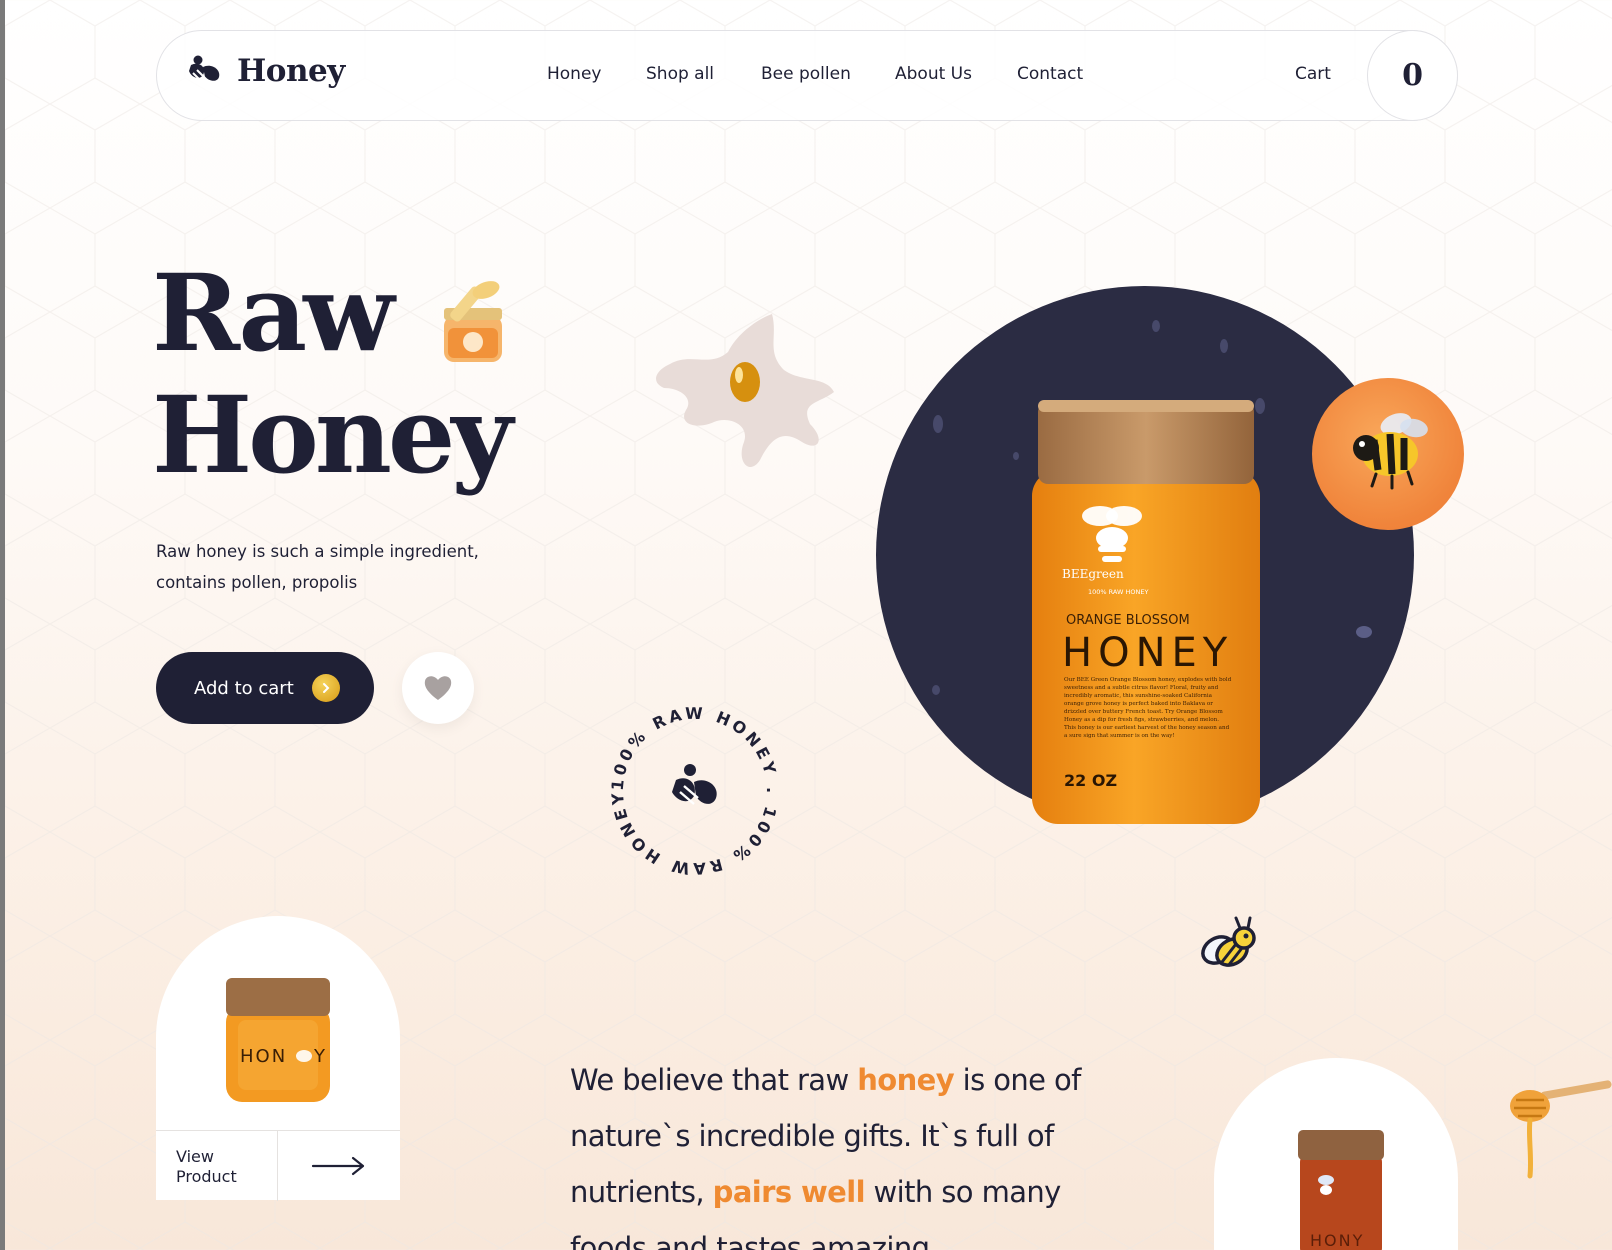 Image resolution: width=1612 pixels, height=1250 pixels. I want to click on arrow-right-icon, so click(338, 1166).